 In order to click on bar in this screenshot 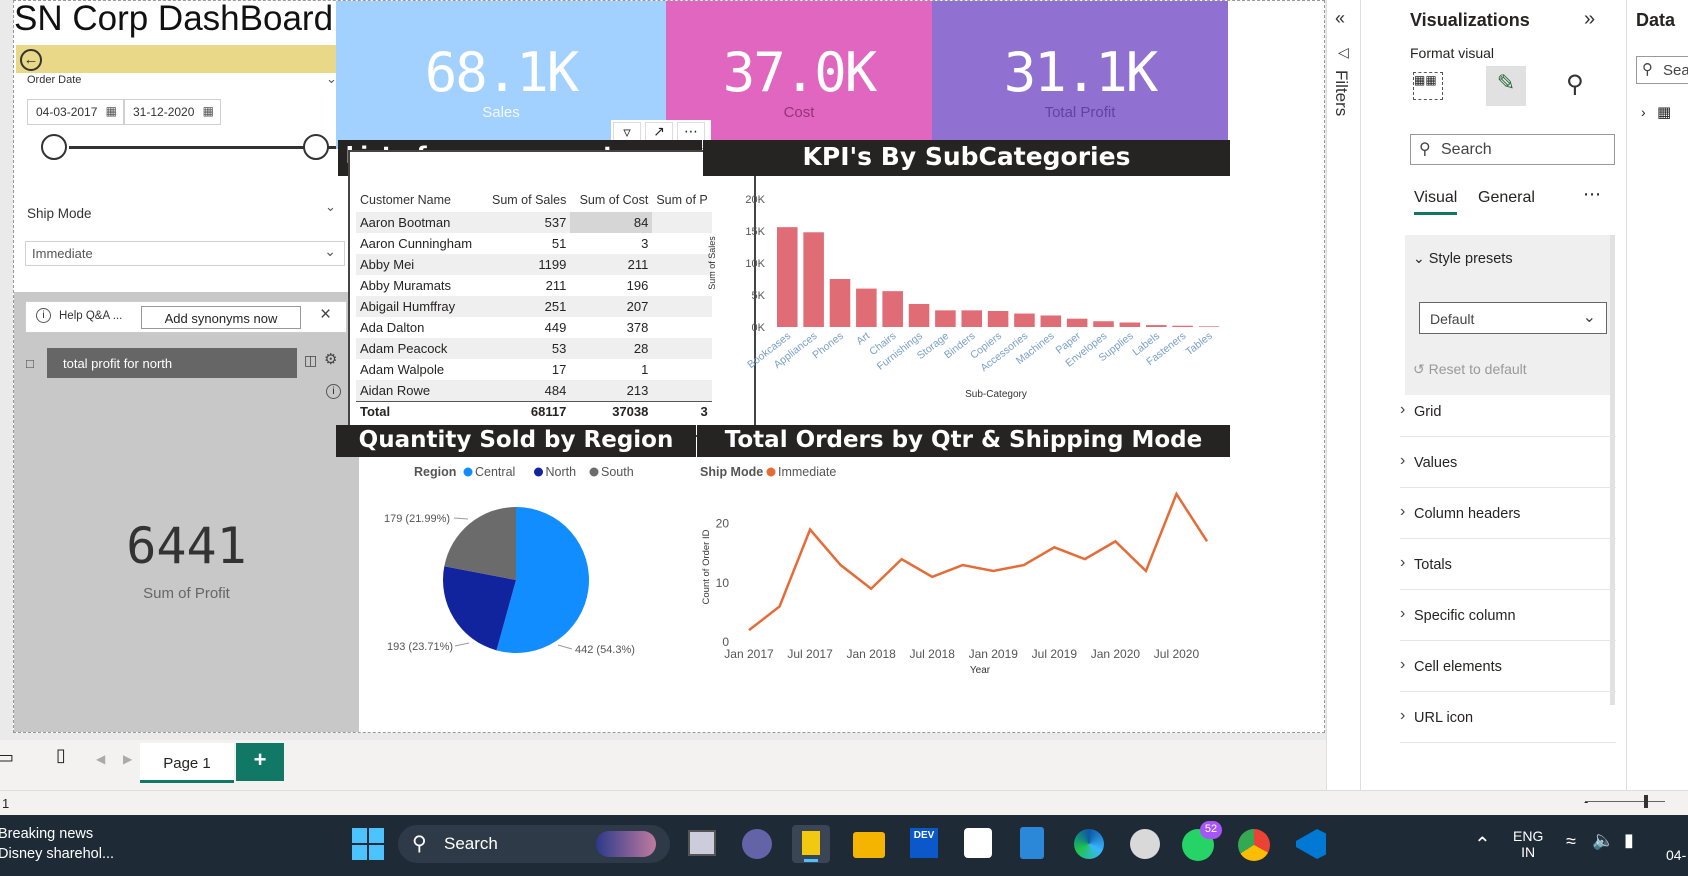, I will do `click(1024, 320)`.